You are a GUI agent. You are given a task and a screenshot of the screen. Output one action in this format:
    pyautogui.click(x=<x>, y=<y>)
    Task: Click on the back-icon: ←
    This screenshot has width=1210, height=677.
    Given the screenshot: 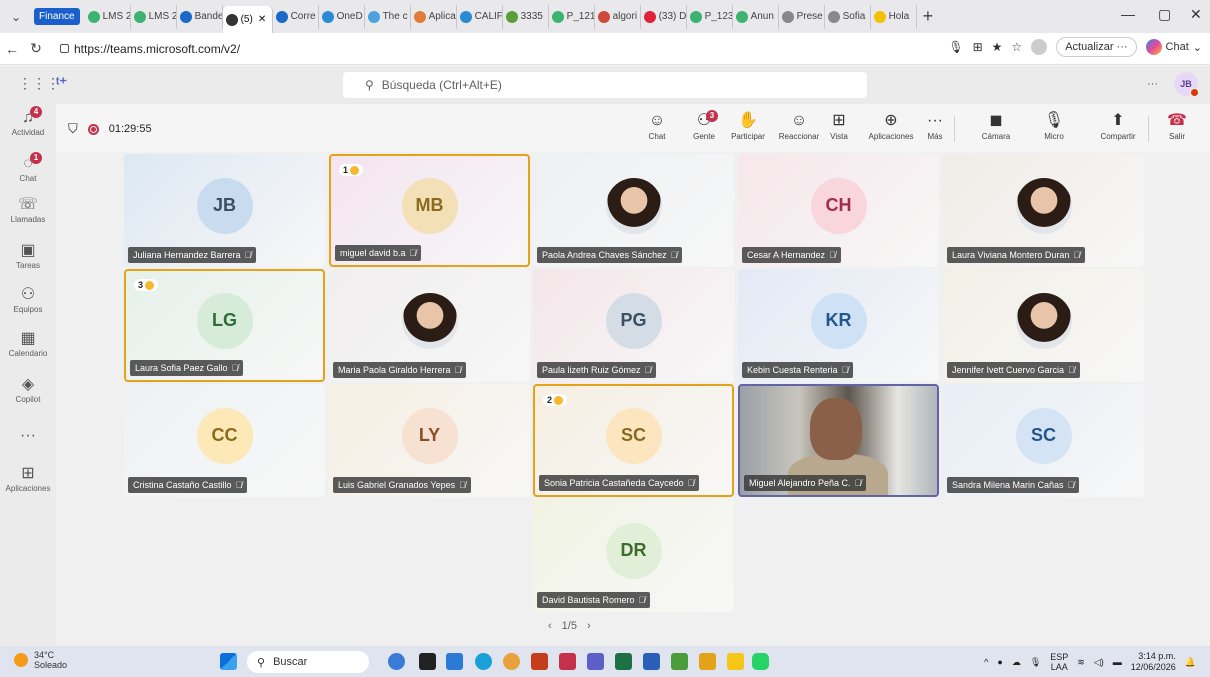 What is the action you would take?
    pyautogui.click(x=12, y=49)
    